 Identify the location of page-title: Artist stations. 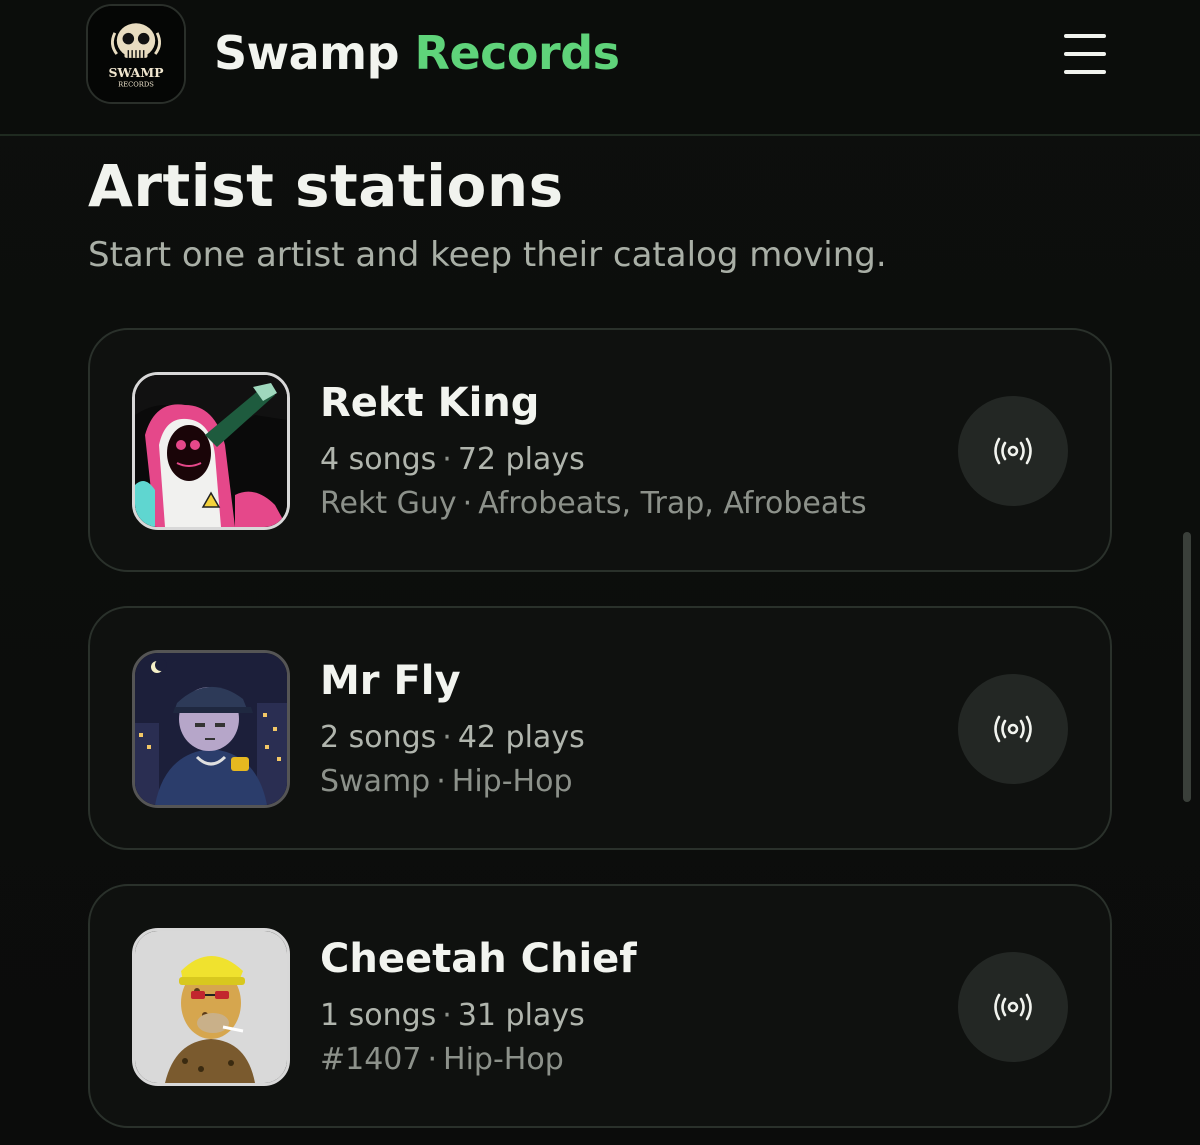
(326, 186).